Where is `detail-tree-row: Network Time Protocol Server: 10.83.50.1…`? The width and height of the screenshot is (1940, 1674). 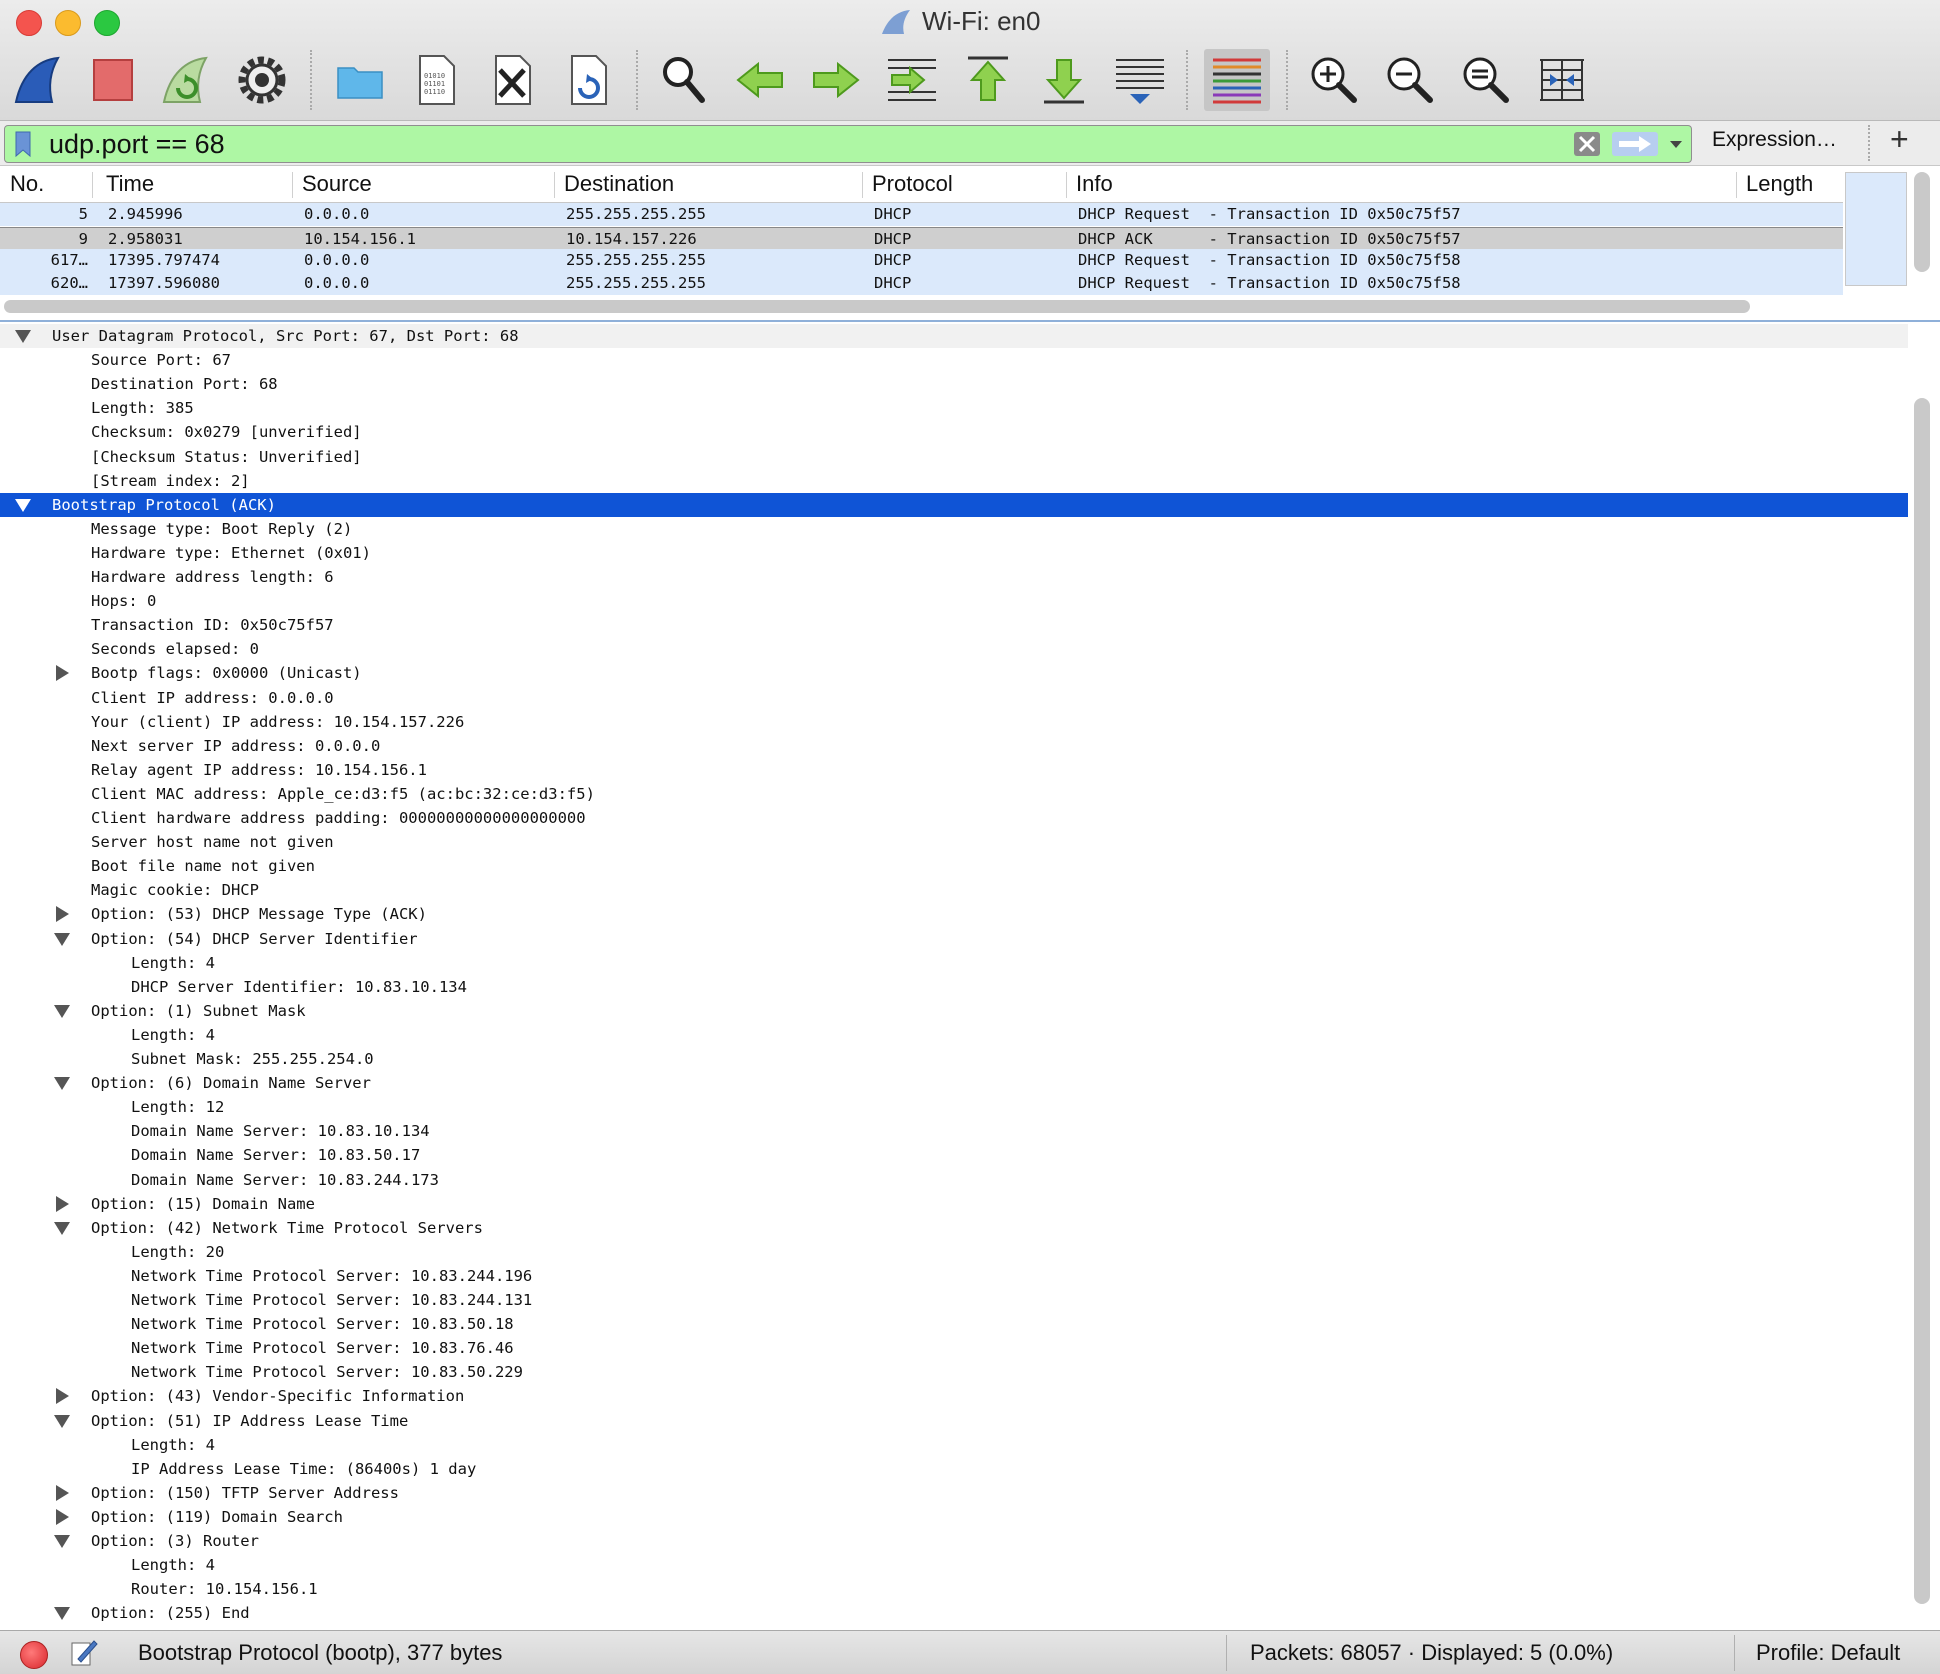 detail-tree-row: Network Time Protocol Server: 10.83.50.1… is located at coordinates (954, 1324).